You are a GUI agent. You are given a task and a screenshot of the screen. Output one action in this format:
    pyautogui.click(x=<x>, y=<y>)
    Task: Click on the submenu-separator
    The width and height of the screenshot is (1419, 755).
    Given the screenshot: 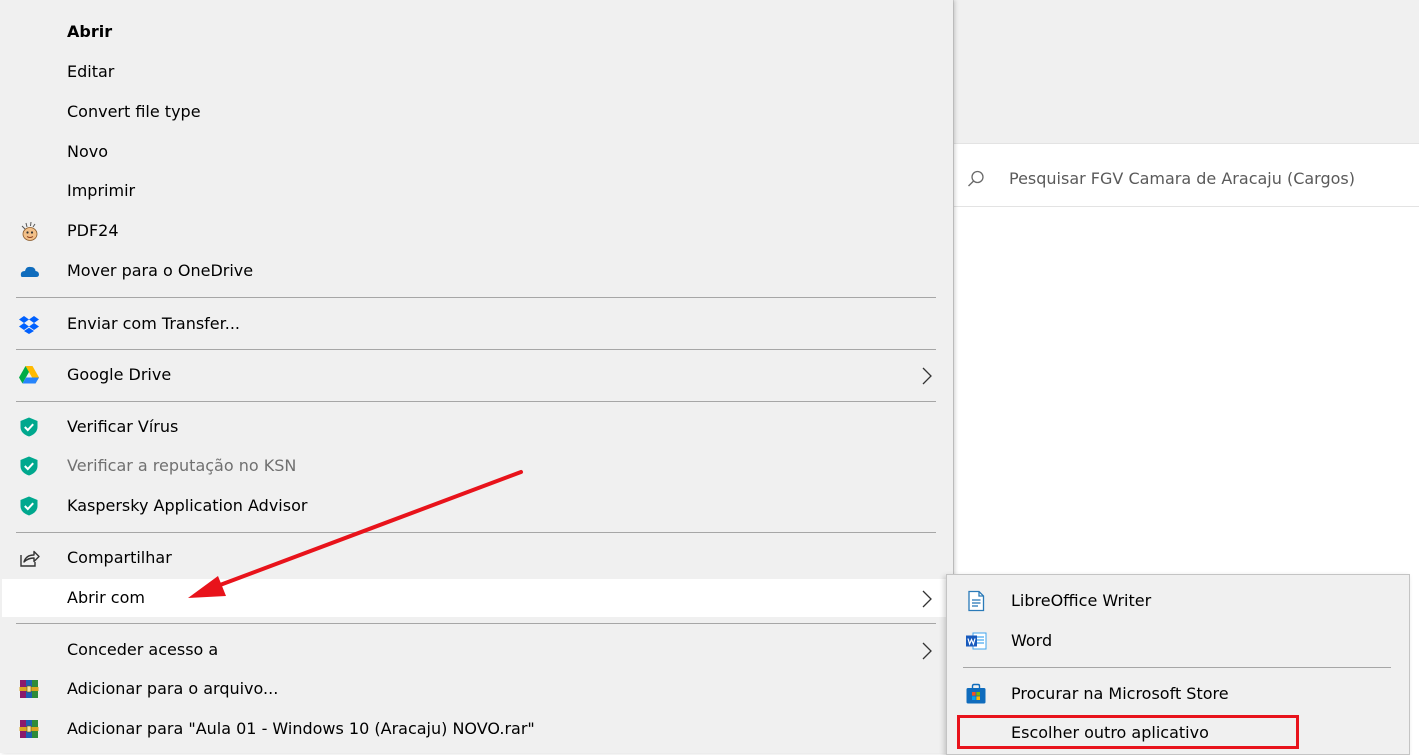 What is the action you would take?
    pyautogui.click(x=1177, y=667)
    